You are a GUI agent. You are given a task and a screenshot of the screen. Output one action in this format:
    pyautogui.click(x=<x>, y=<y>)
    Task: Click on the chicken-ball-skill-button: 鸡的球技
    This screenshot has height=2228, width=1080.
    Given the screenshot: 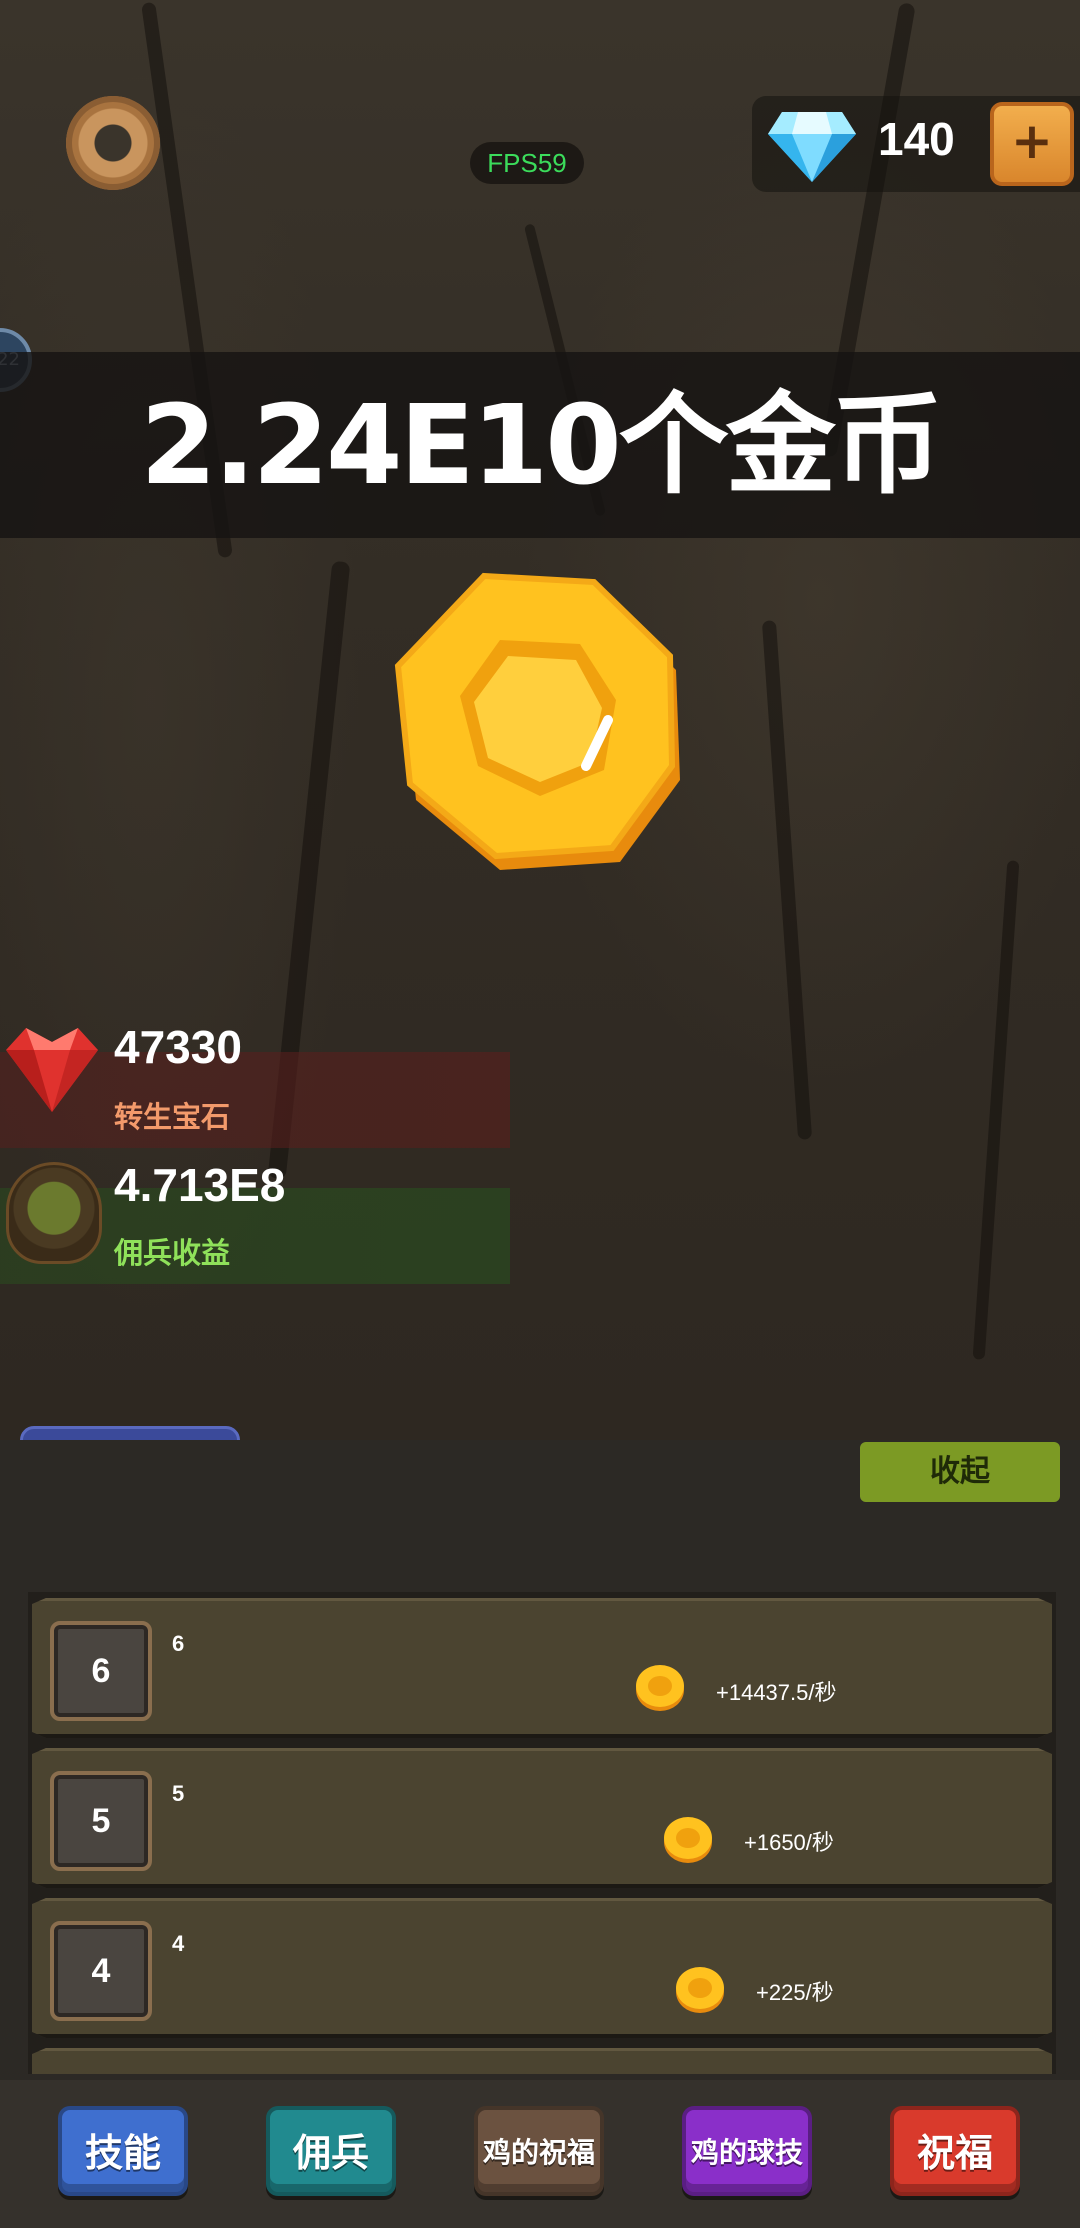 What is the action you would take?
    pyautogui.click(x=747, y=2151)
    